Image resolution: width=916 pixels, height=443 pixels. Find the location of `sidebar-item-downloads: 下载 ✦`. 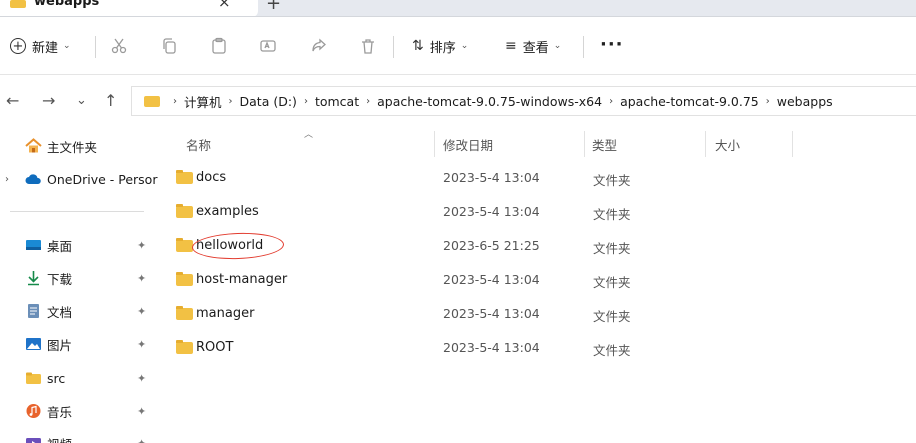

sidebar-item-downloads: 下载 ✦ is located at coordinates (79, 278).